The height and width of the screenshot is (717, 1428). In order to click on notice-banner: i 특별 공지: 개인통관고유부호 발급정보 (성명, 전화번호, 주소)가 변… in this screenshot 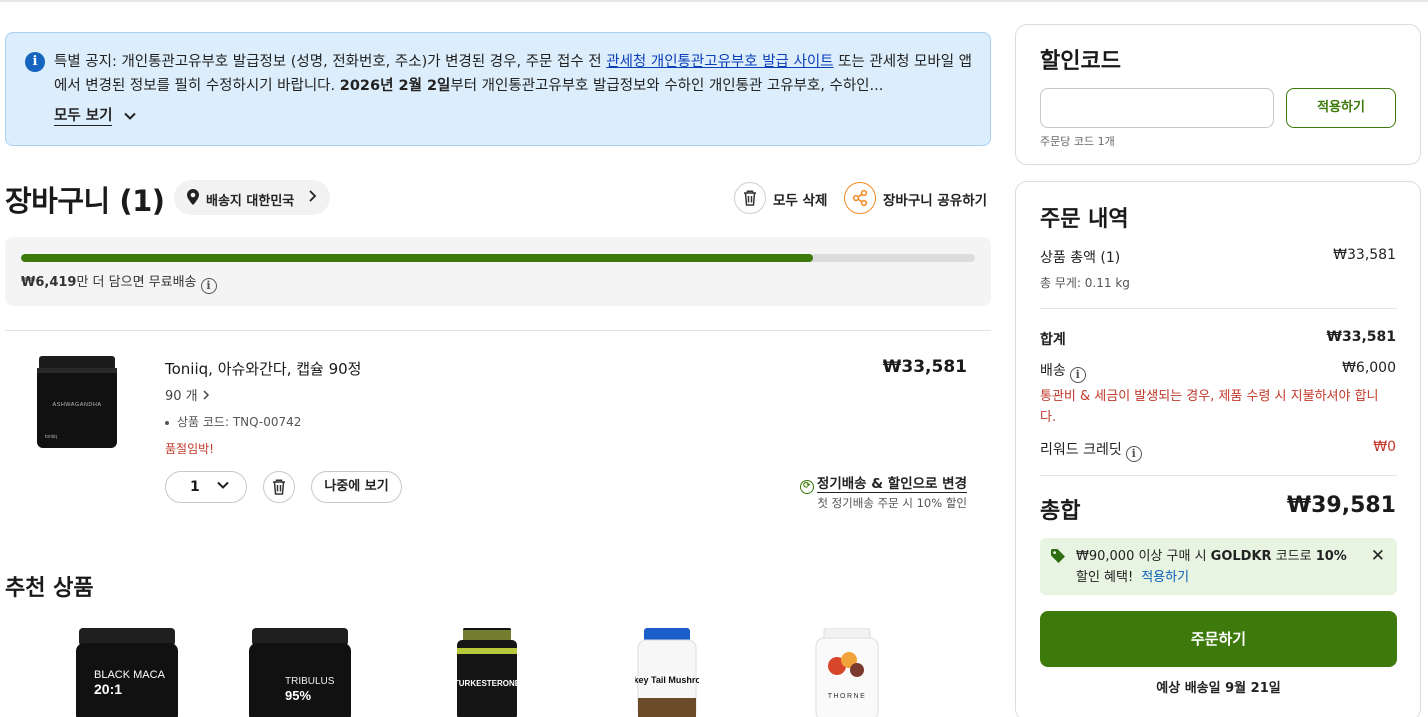, I will do `click(498, 89)`.